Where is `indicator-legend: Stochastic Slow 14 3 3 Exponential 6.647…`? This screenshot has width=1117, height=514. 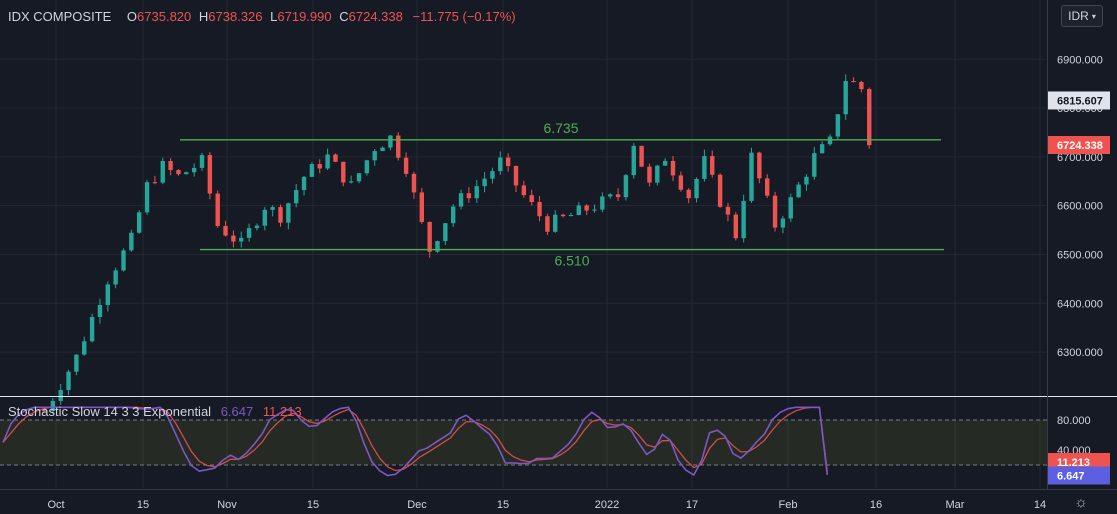 indicator-legend: Stochastic Slow 14 3 3 Exponential 6.647… is located at coordinates (155, 411).